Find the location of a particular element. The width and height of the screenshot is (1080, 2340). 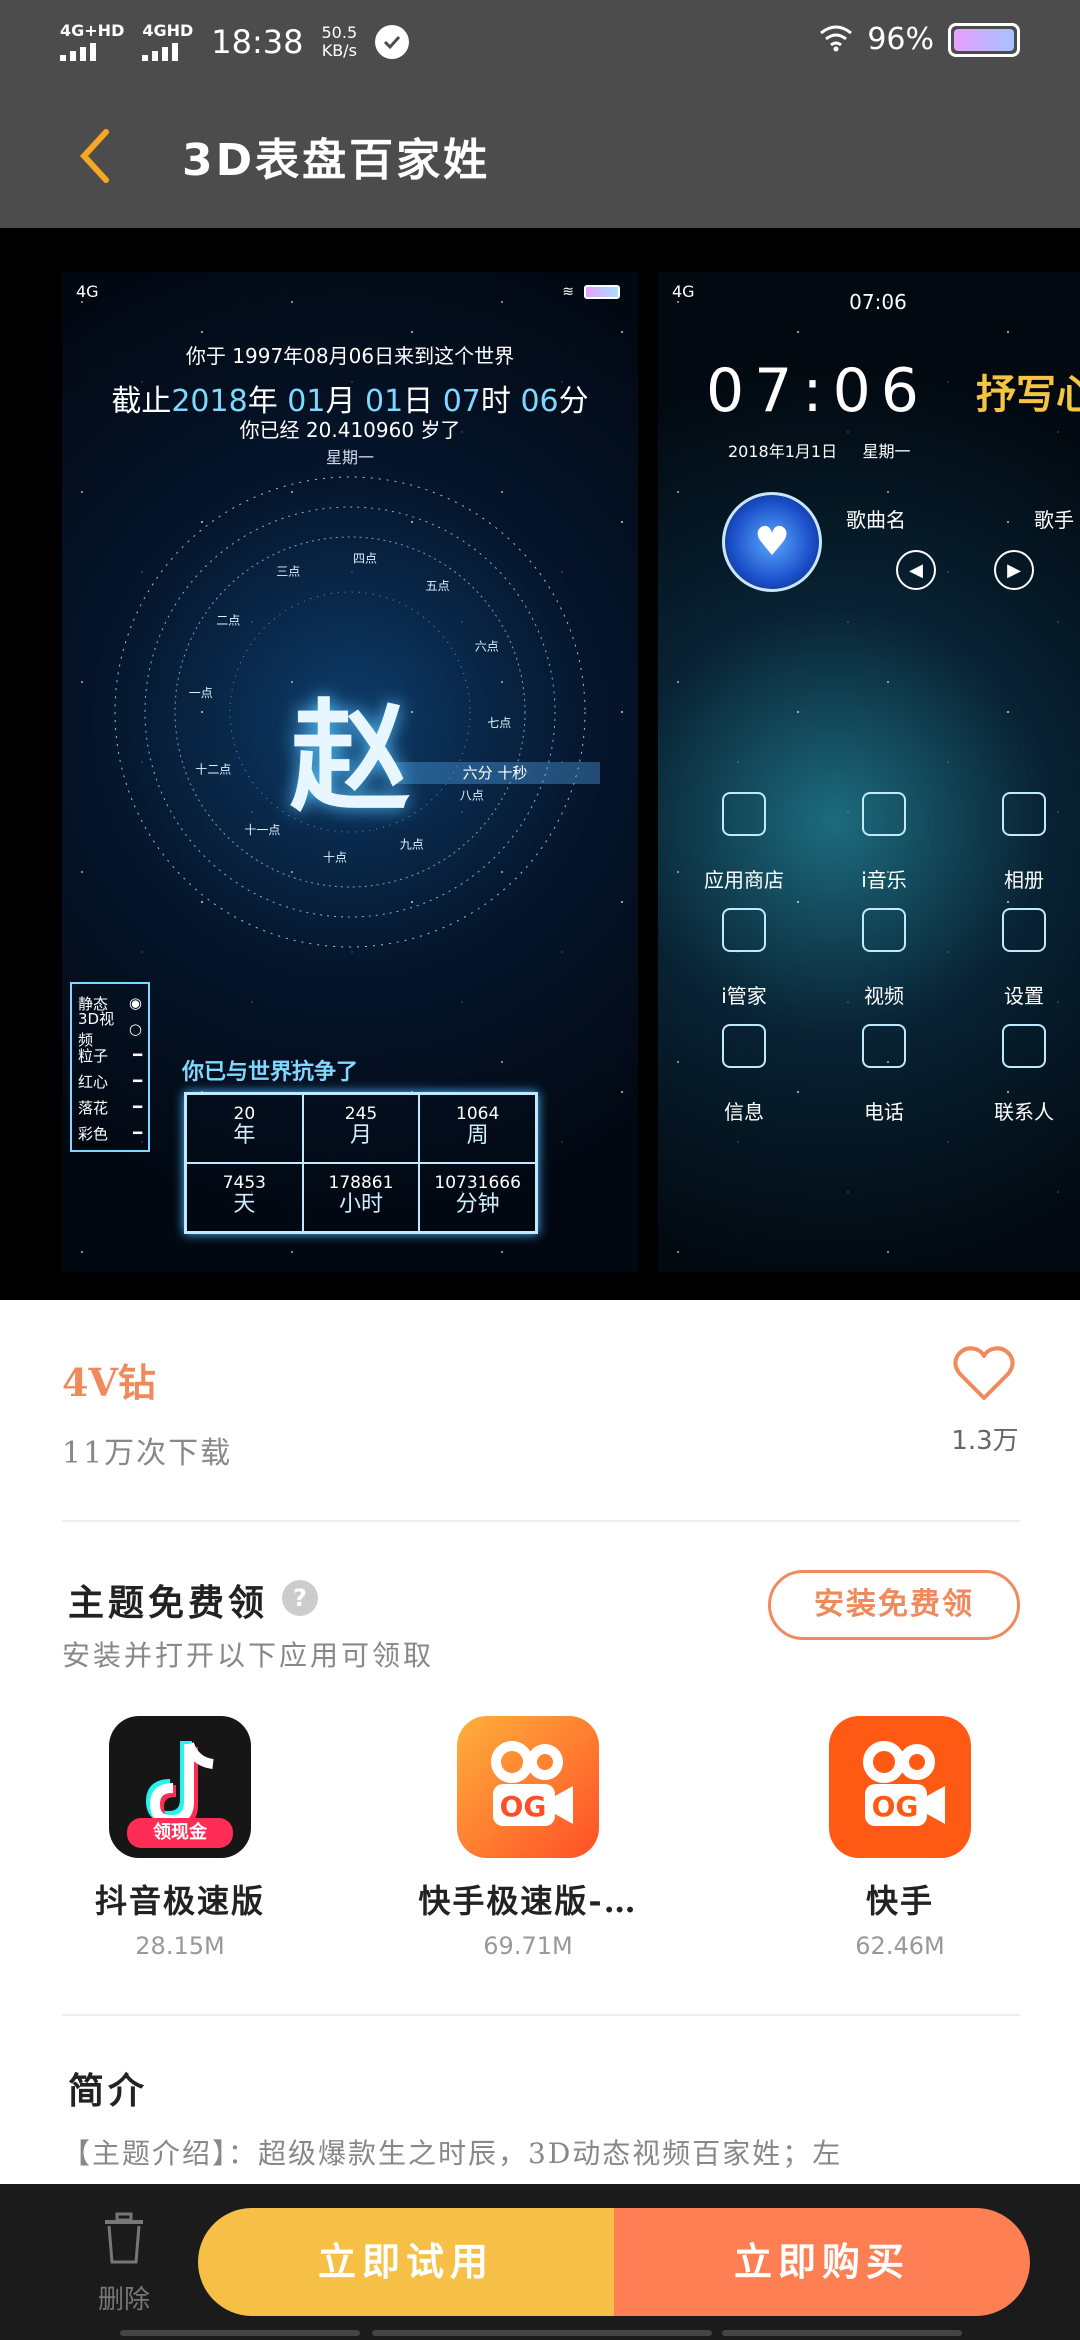

recommended-app: OG 快手 62.46M is located at coordinates (900, 1838).